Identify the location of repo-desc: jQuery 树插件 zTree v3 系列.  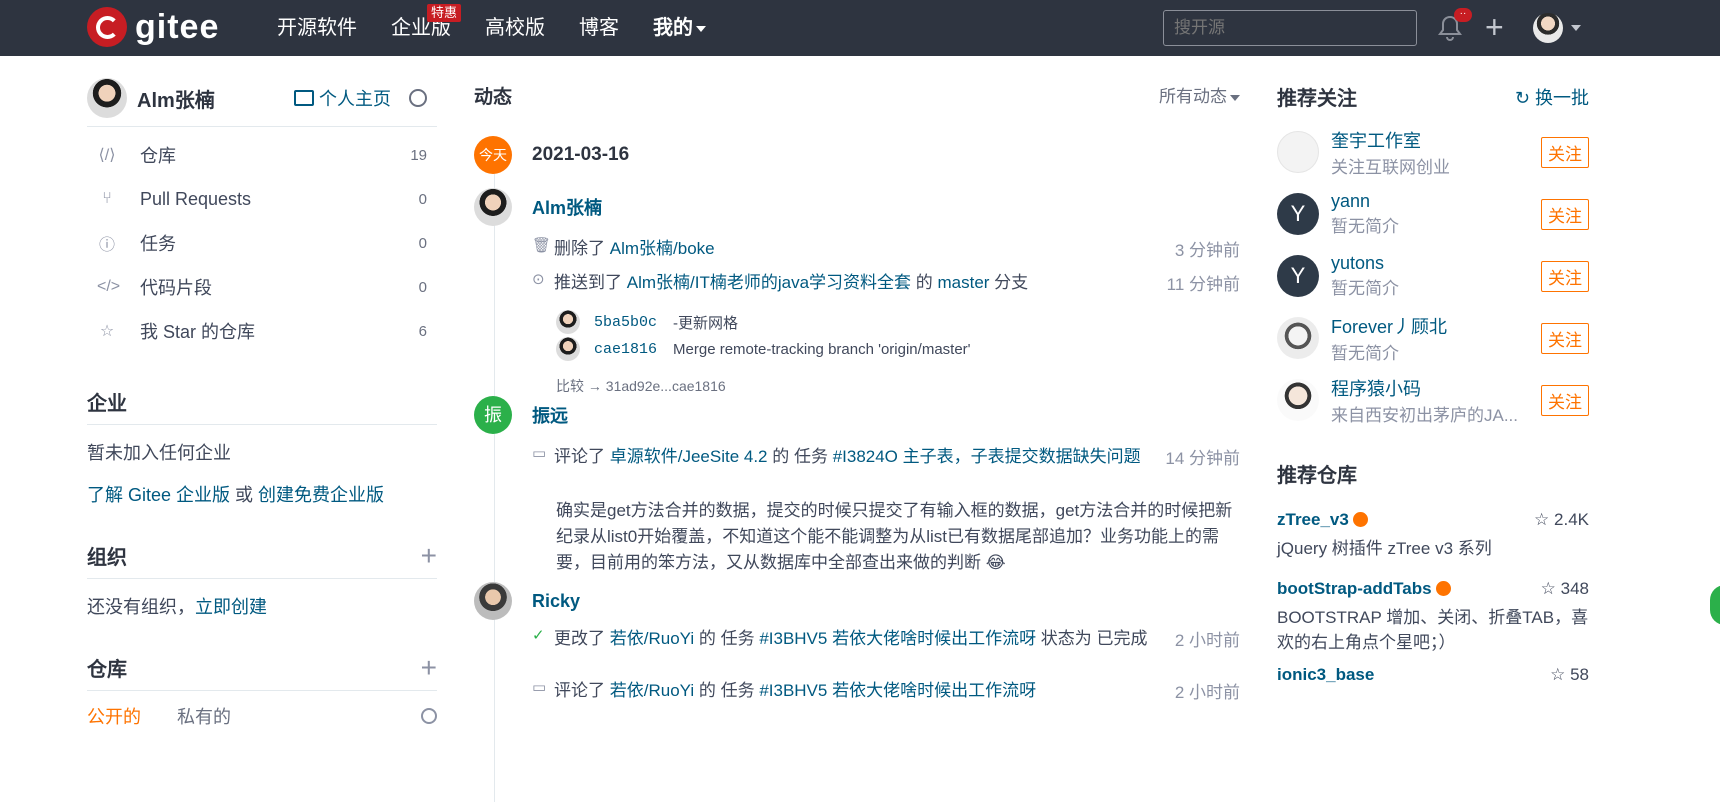
(1384, 548).